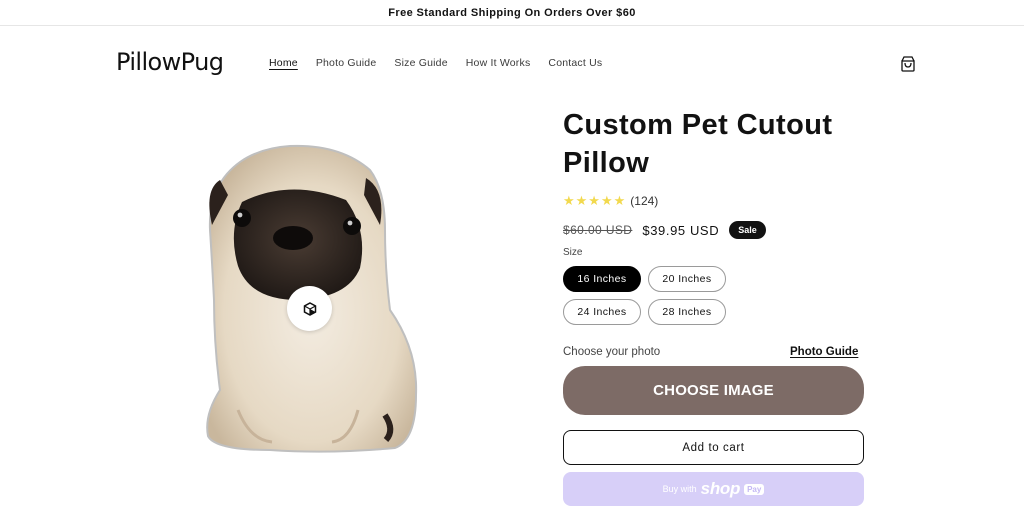 This screenshot has height=510, width=1024. Describe the element at coordinates (498, 63) in the screenshot. I see `nav-how-it-works: How It Works` at that location.